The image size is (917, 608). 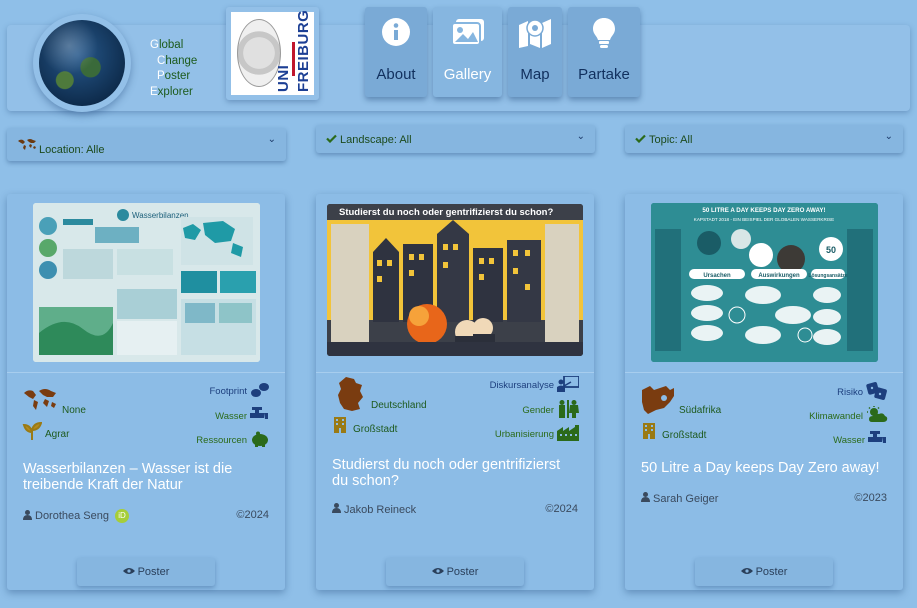 I want to click on location-label: None, so click(x=74, y=410).